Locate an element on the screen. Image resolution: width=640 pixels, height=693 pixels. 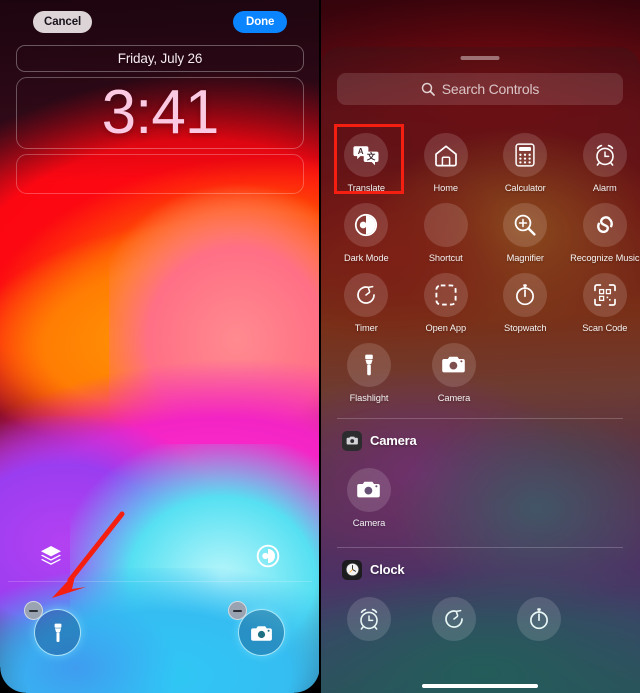
control-label: Scan Code is located at coordinates (605, 327).